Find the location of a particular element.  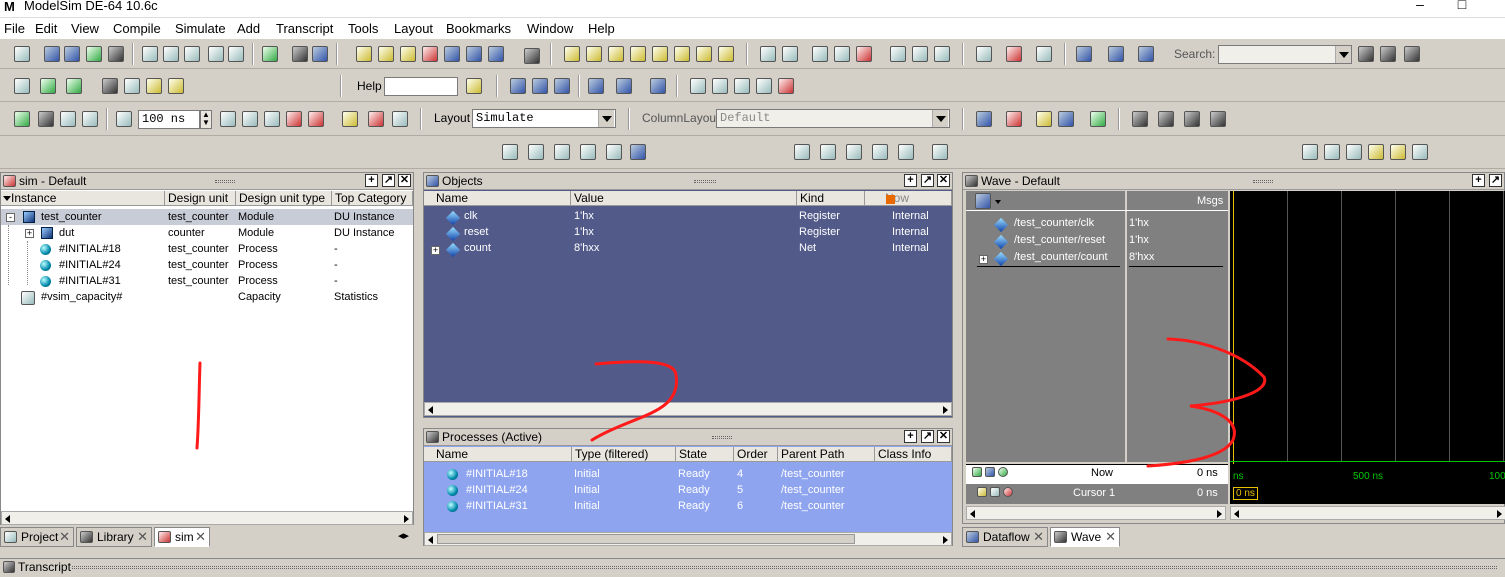

zoom-full-icon is located at coordinates (1354, 152).